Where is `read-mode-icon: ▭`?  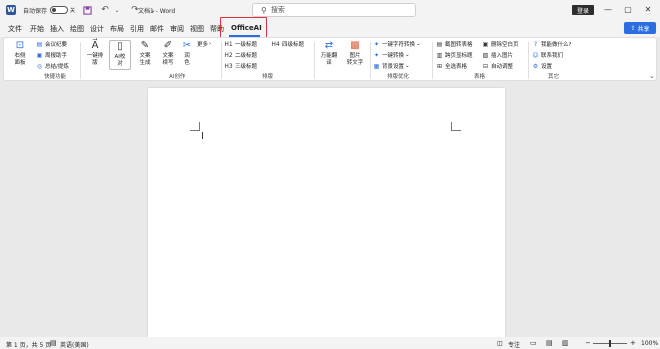 read-mode-icon: ▭ is located at coordinates (533, 343).